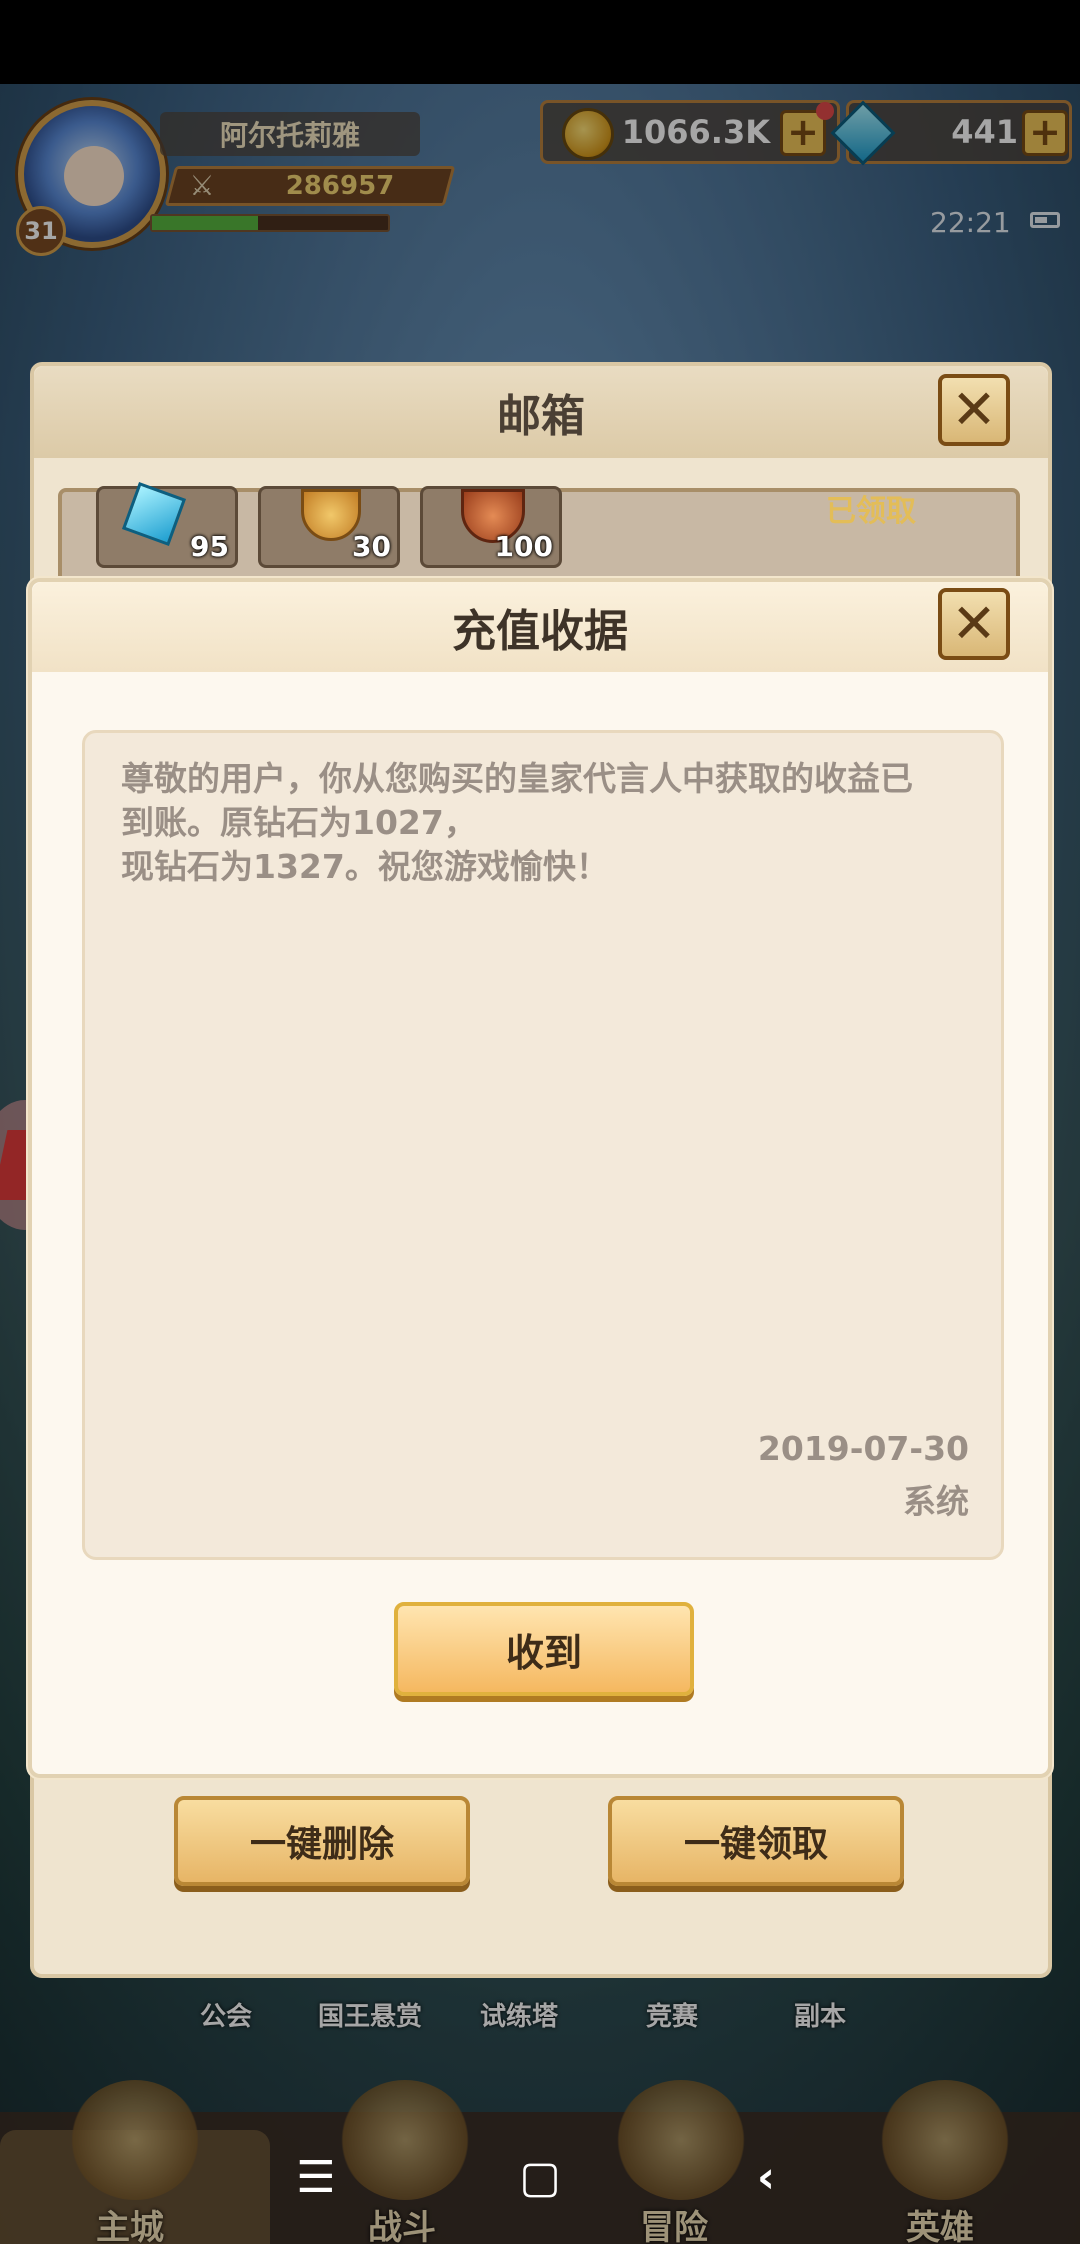  What do you see at coordinates (316, 2178) in the screenshot?
I see `menu-icon: ☰` at bounding box center [316, 2178].